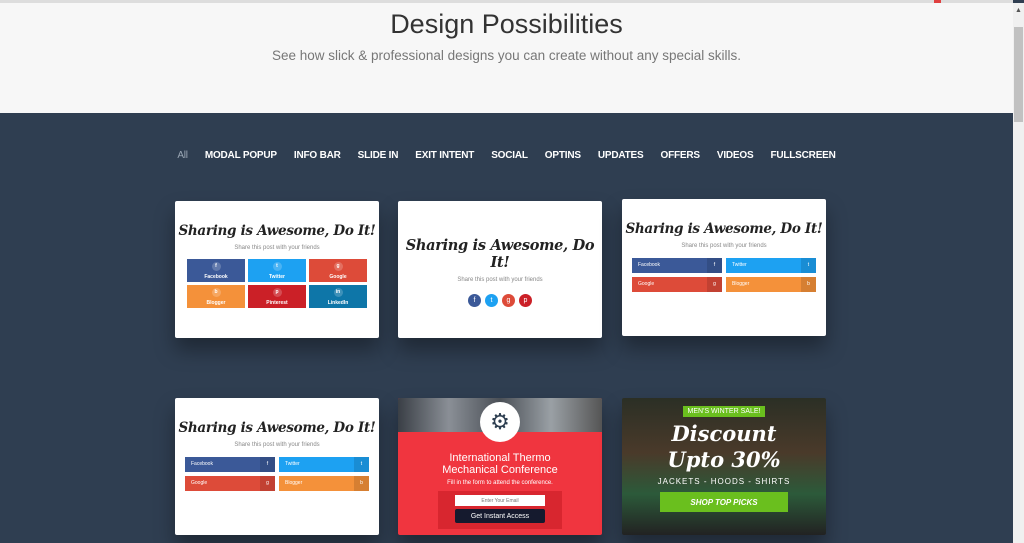 This screenshot has height=543, width=1024. What do you see at coordinates (525, 300) in the screenshot?
I see `share-button: p` at bounding box center [525, 300].